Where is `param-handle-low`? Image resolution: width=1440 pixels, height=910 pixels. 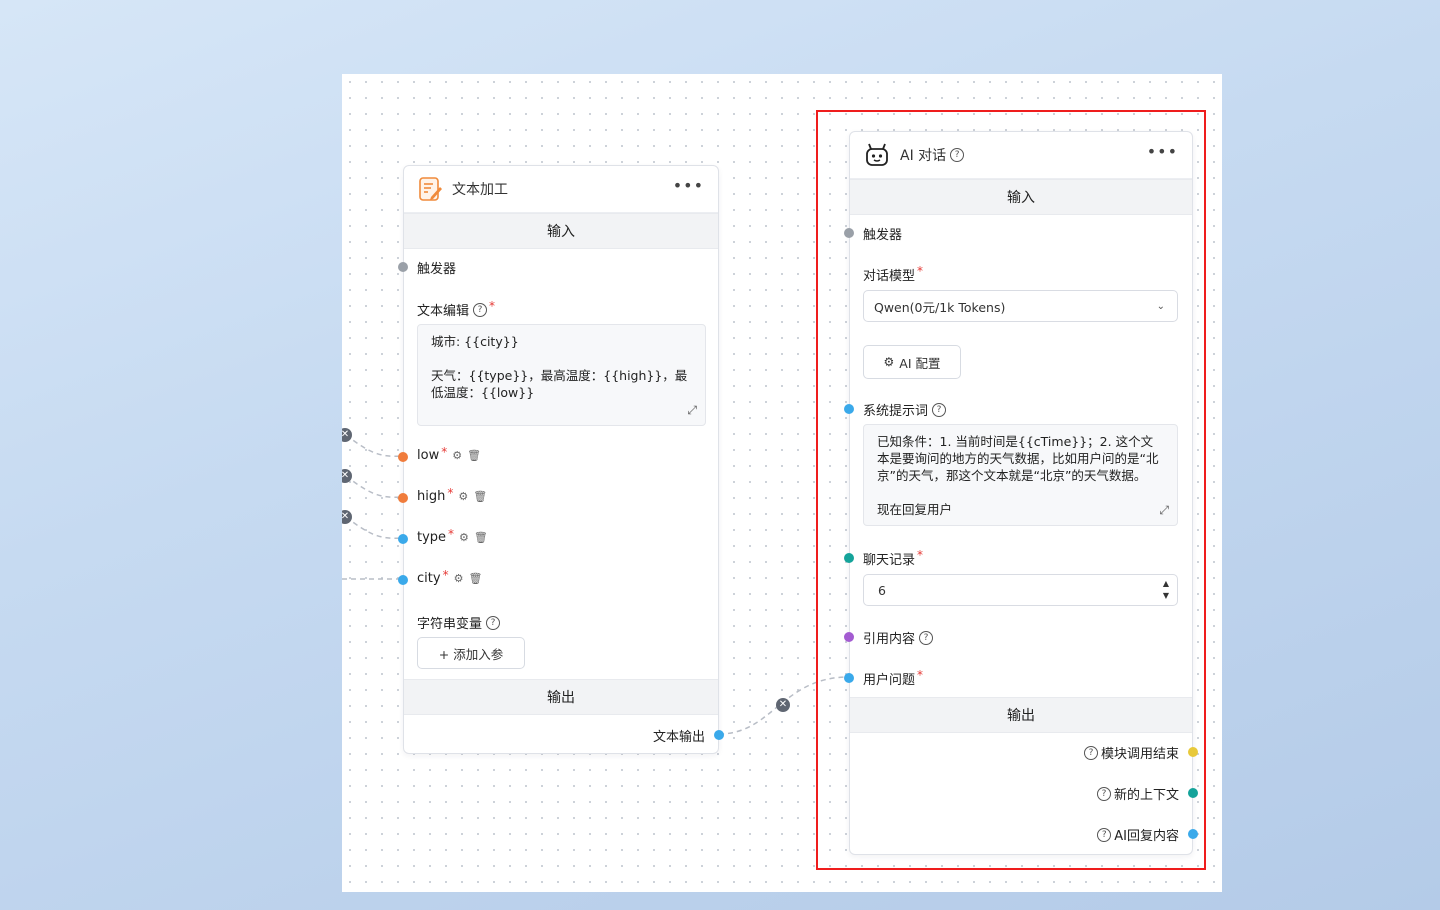
param-handle-low is located at coordinates (403, 457).